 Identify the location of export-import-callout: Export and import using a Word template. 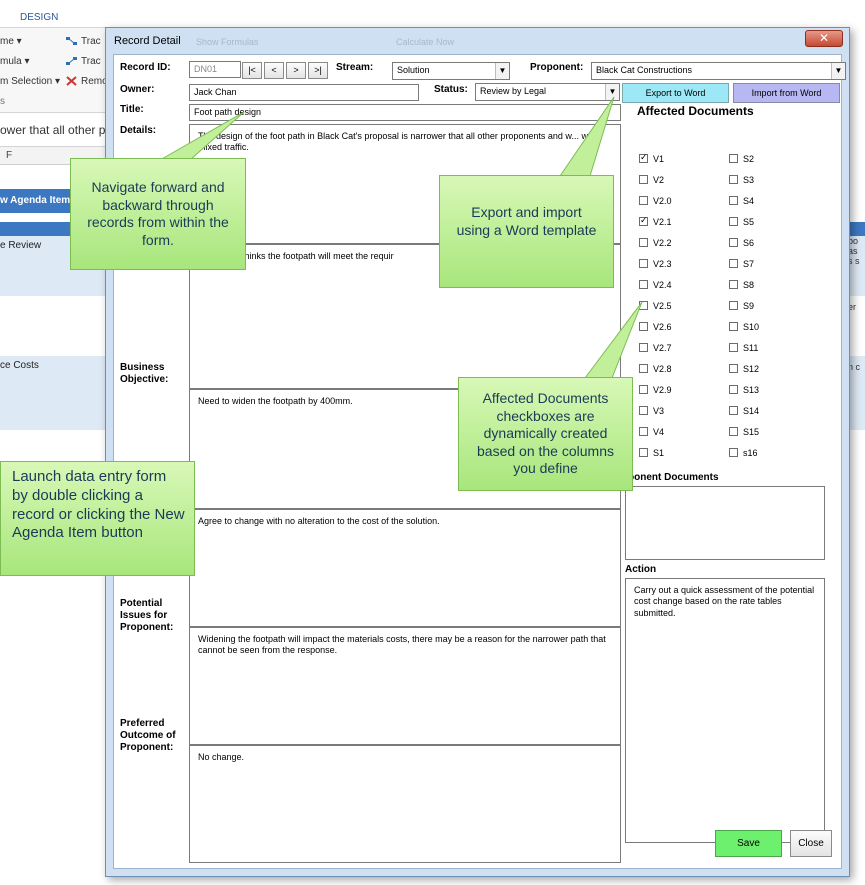
(526, 231).